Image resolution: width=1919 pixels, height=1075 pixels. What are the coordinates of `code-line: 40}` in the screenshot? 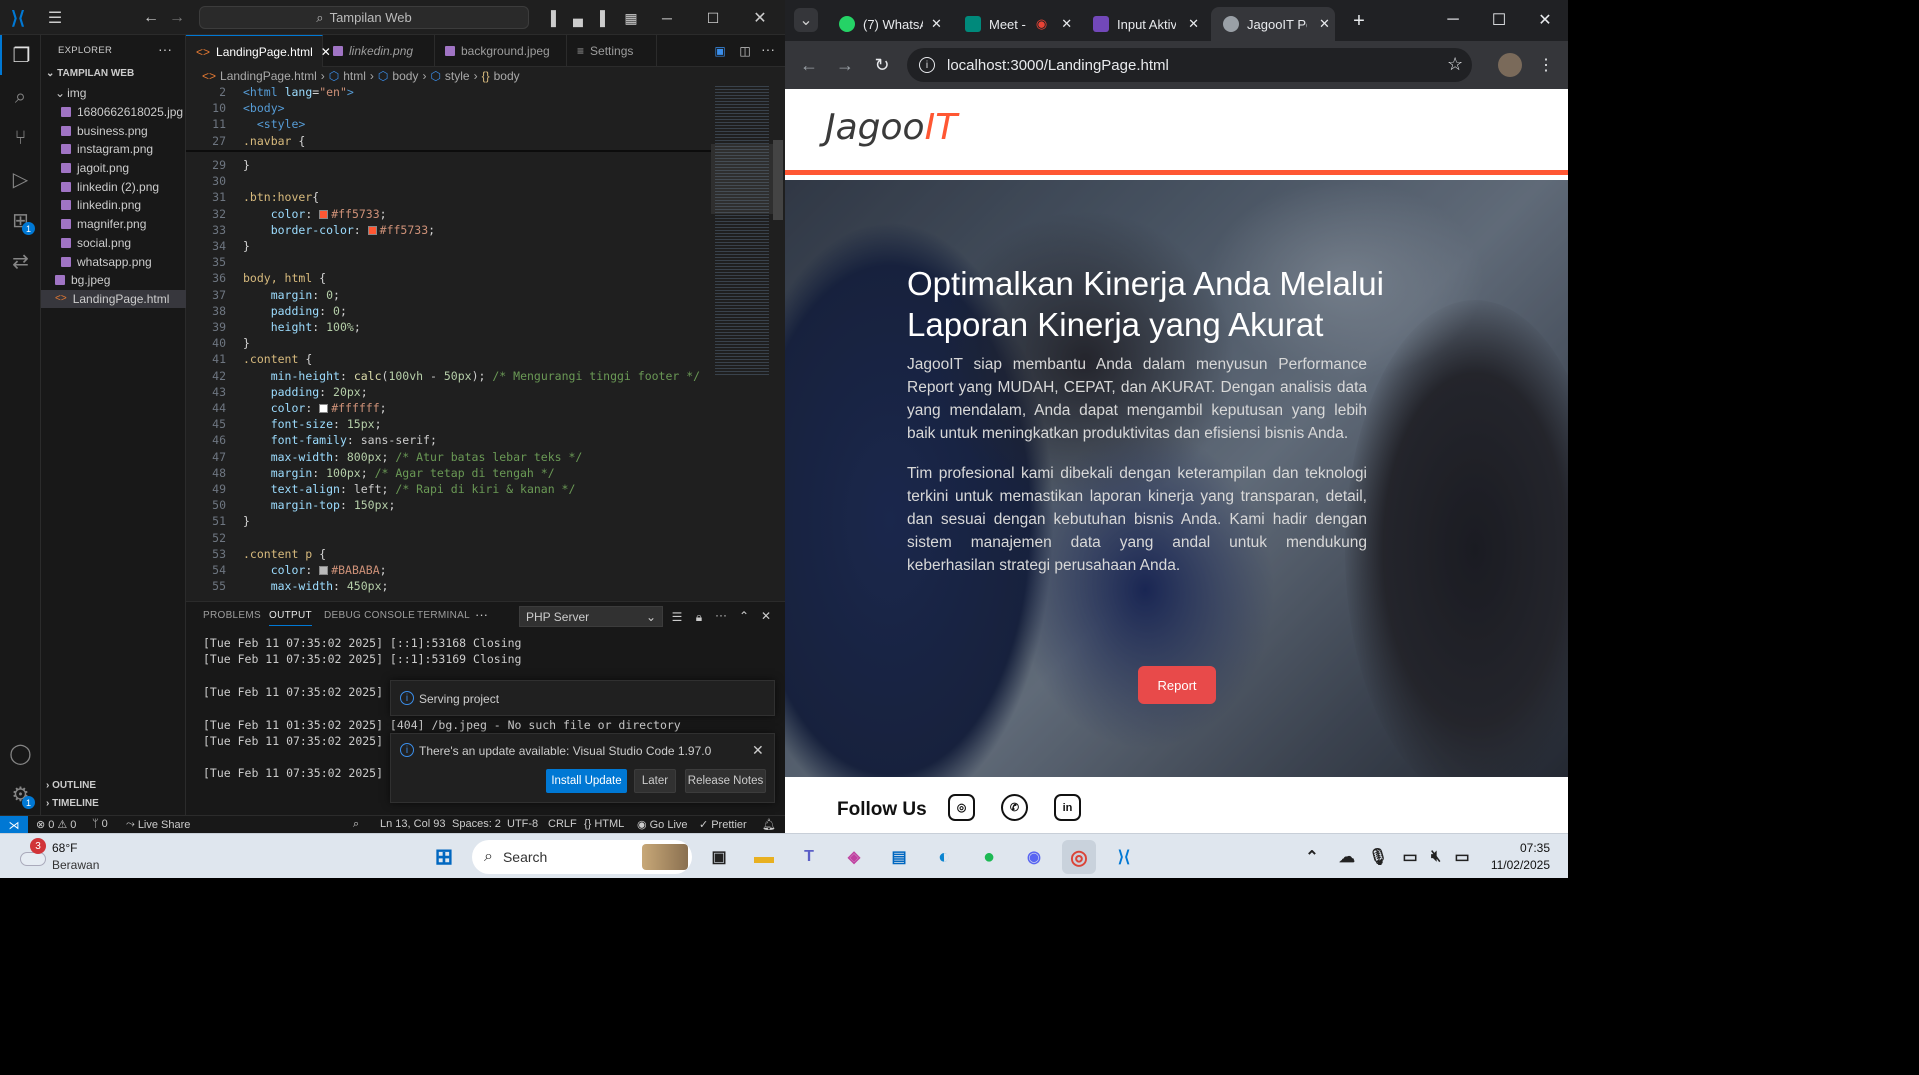 It's located at (448, 344).